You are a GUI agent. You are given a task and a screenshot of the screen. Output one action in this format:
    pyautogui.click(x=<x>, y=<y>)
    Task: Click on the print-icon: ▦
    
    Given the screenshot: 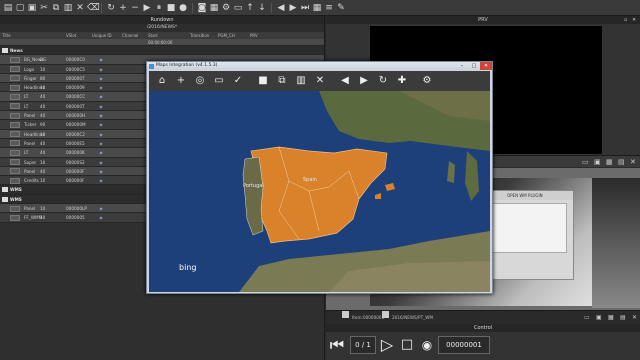 What is the action you would take?
    pyautogui.click(x=214, y=8)
    